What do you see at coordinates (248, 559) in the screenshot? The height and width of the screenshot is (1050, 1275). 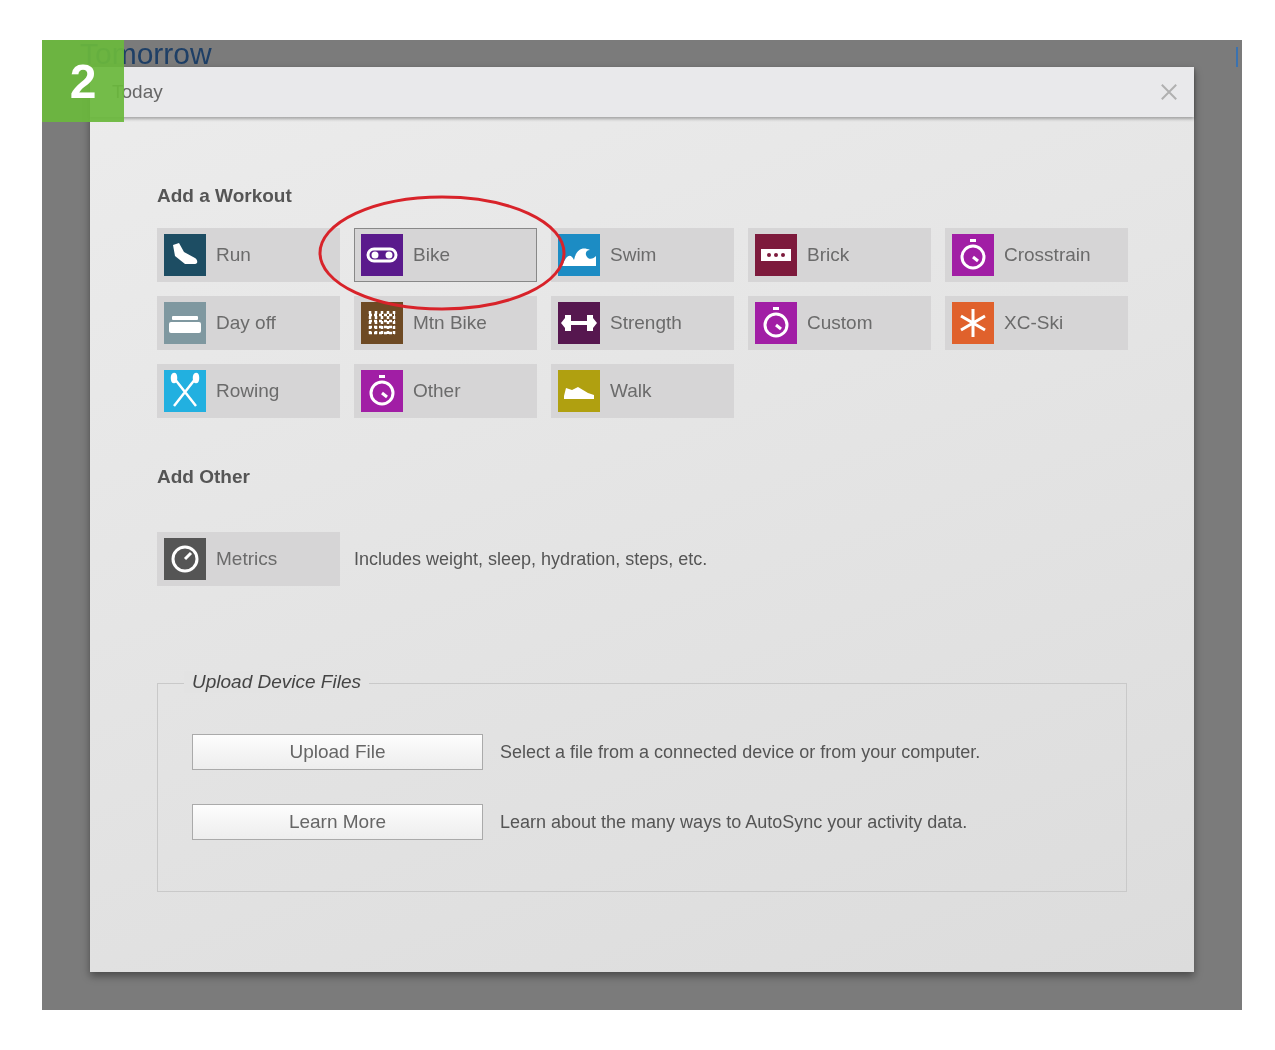 I see `metrics-tile: Metrics` at bounding box center [248, 559].